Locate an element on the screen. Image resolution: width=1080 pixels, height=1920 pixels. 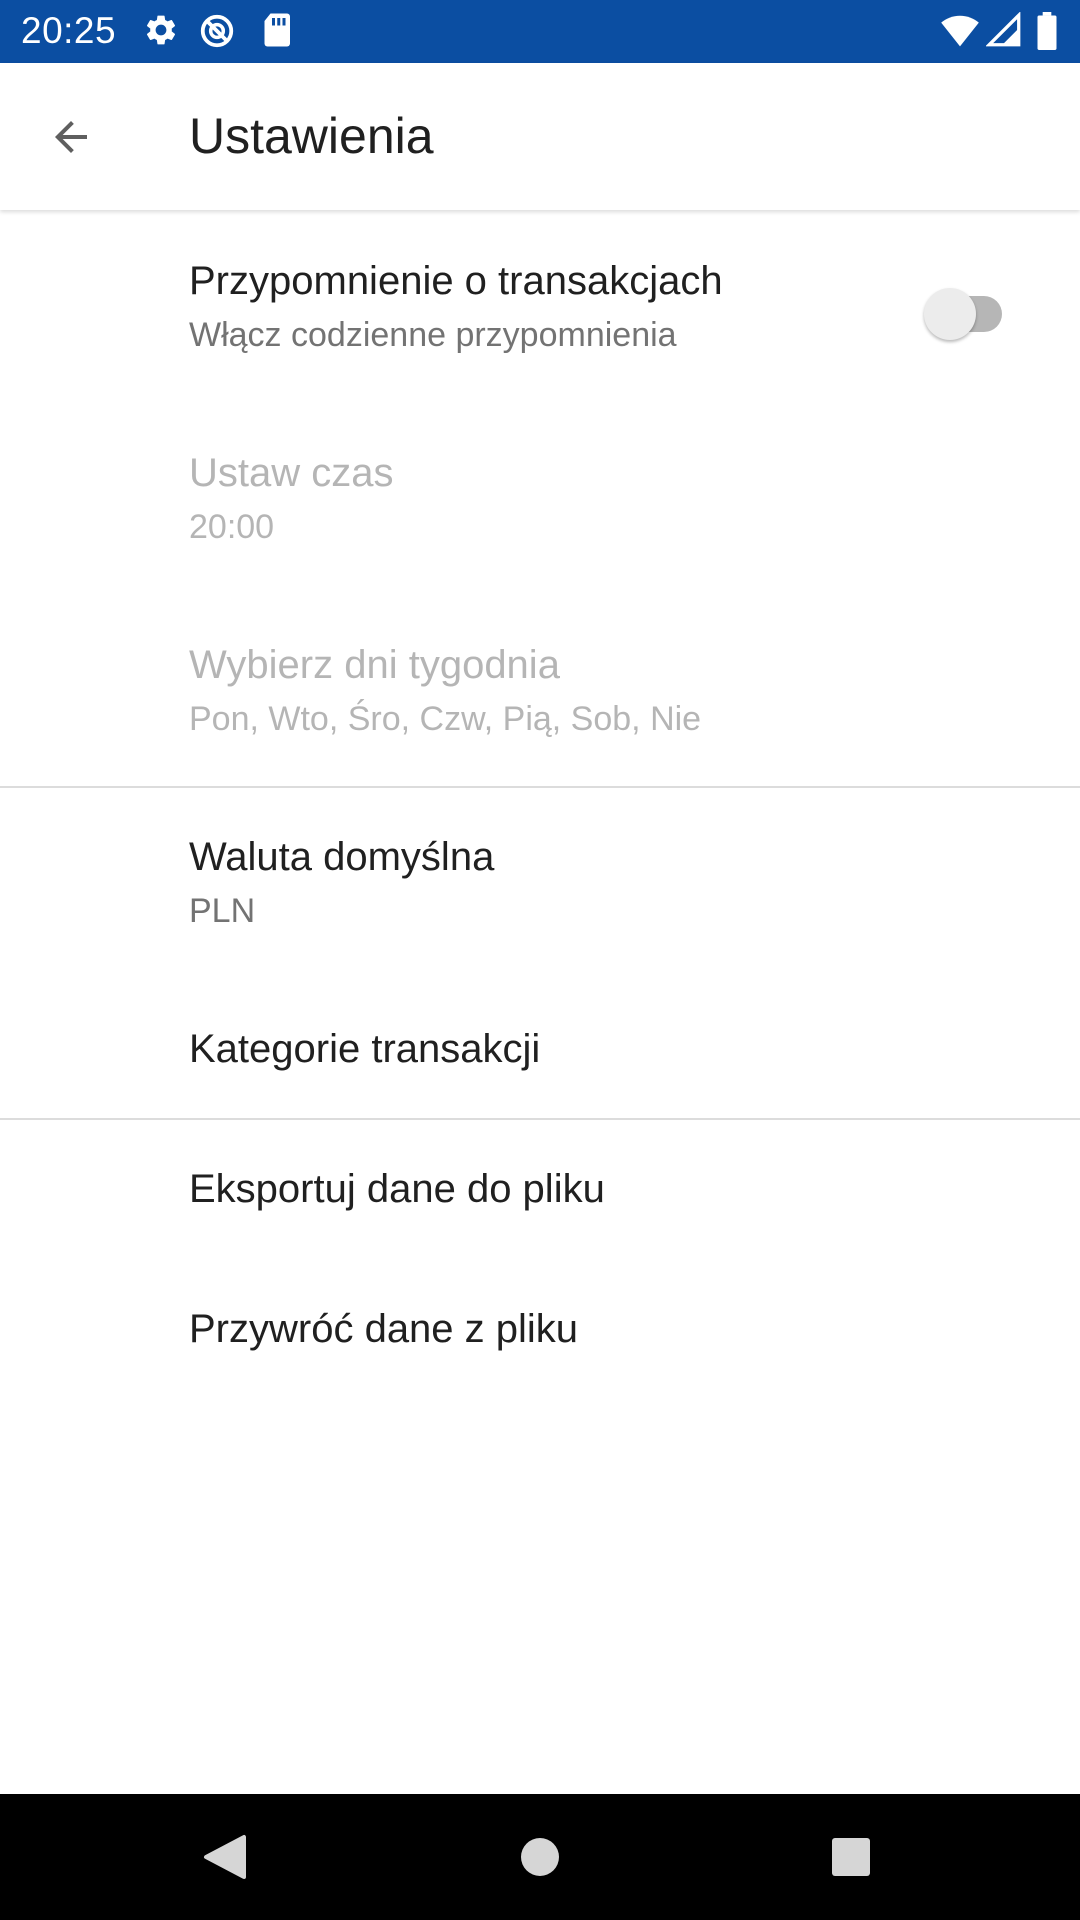
pref-restore-data: Przywróć dane z pliku is located at coordinates (540, 1330).